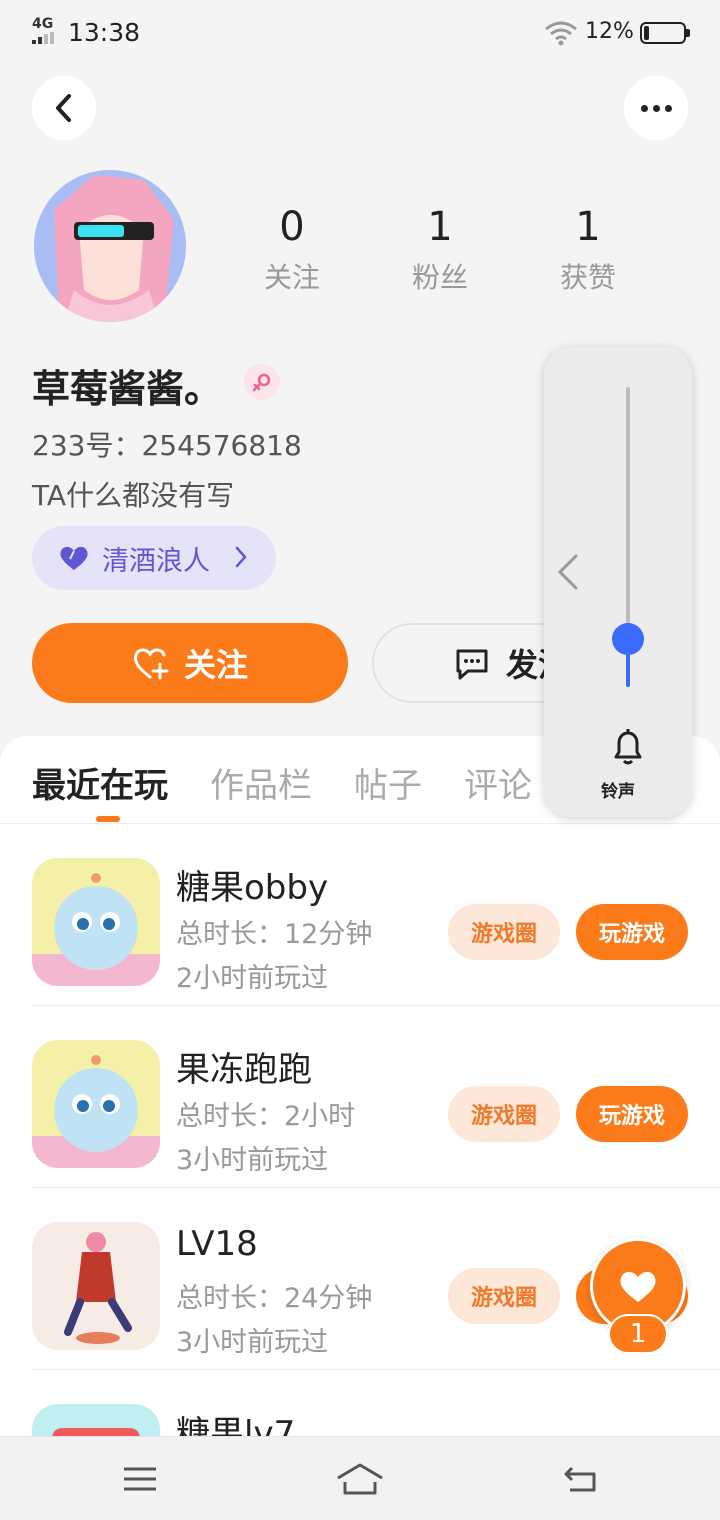 This screenshot has height=1520, width=720. I want to click on game-duration: 总时长：24分钟, so click(274, 1298).